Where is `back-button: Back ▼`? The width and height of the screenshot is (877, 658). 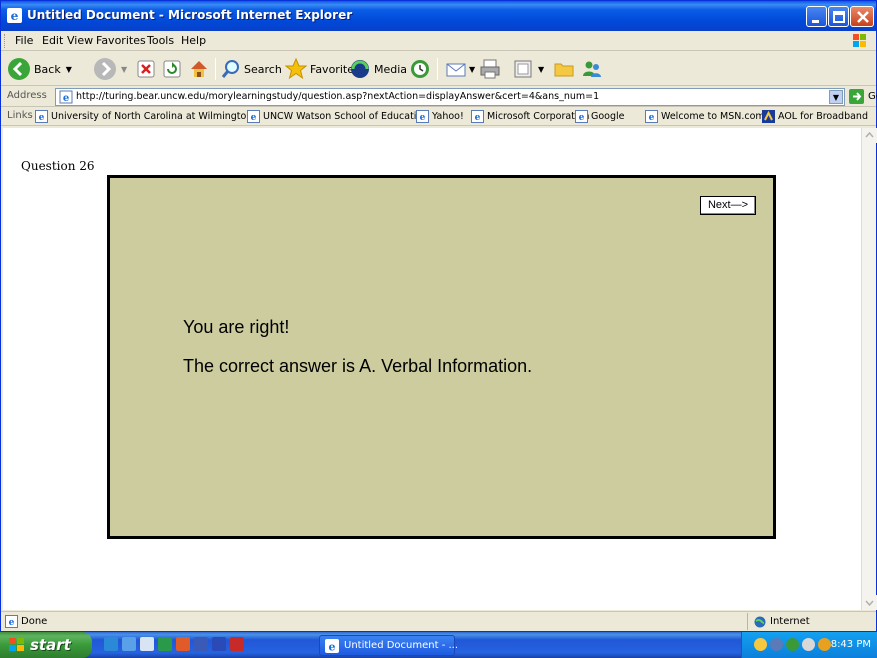
back-button: Back ▼ is located at coordinates (39, 69).